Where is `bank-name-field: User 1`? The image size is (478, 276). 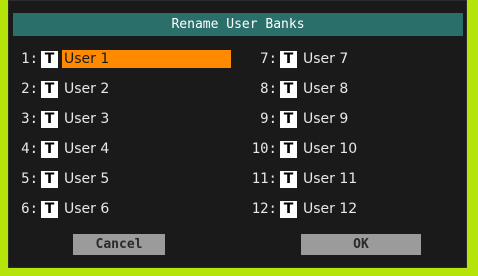
bank-name-field: User 1 is located at coordinates (146, 59).